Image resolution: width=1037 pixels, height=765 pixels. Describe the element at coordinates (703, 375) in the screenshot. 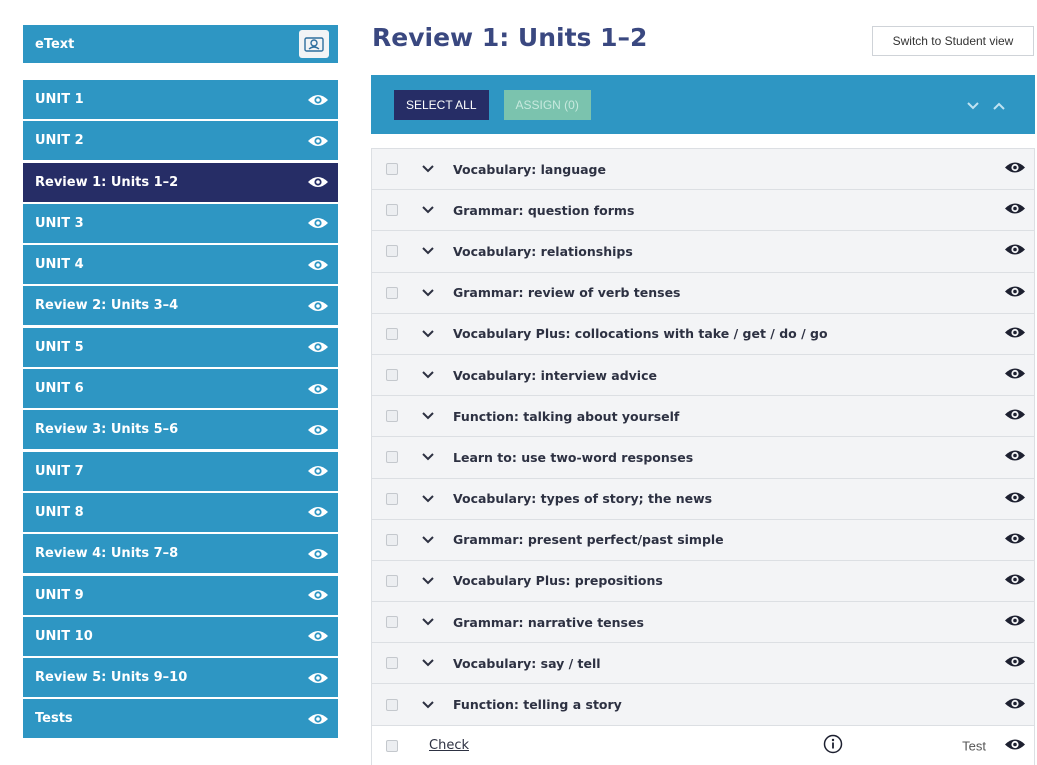

I see `list-item: Vocabulary: interview advice` at that location.